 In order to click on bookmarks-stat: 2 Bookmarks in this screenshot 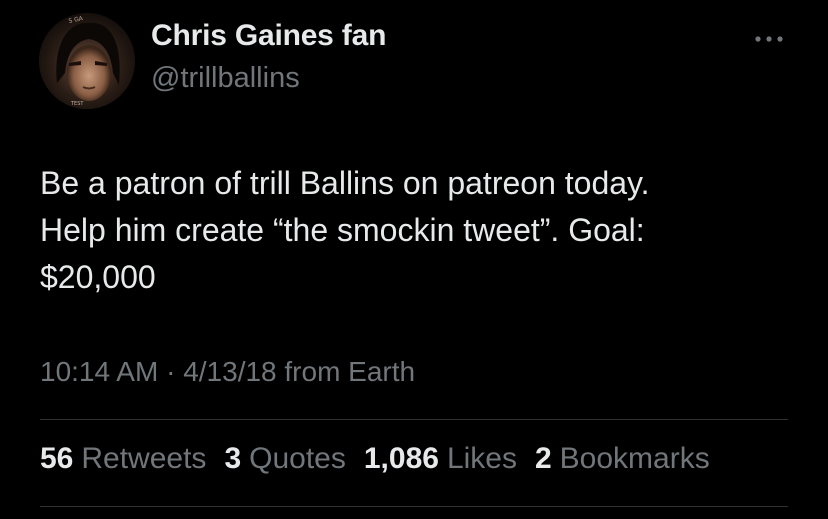, I will do `click(622, 459)`.